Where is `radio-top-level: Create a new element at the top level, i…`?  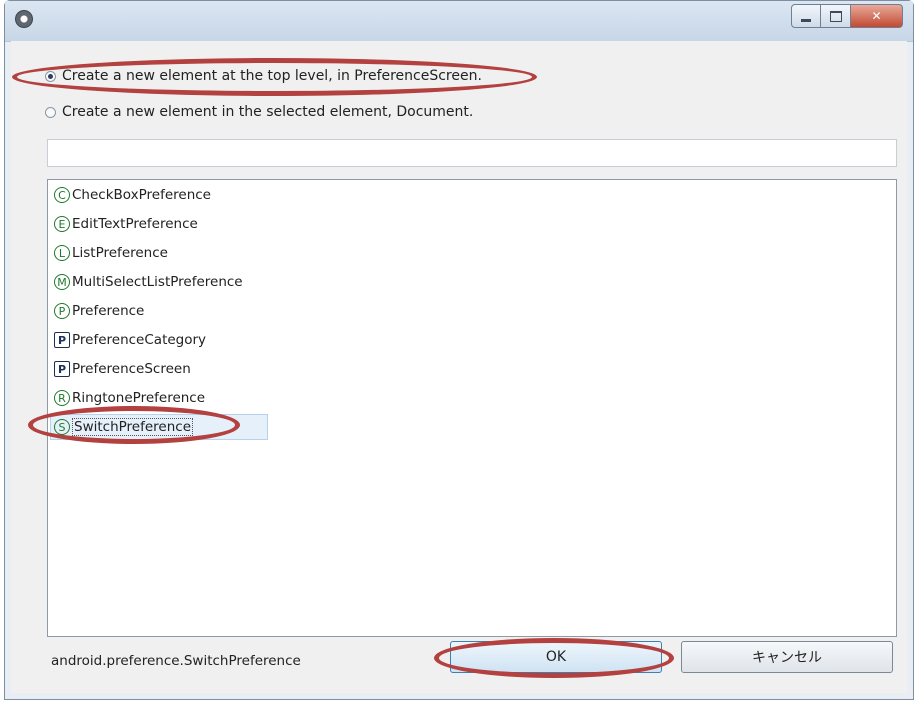
radio-top-level: Create a new element at the top level, i… is located at coordinates (263, 76).